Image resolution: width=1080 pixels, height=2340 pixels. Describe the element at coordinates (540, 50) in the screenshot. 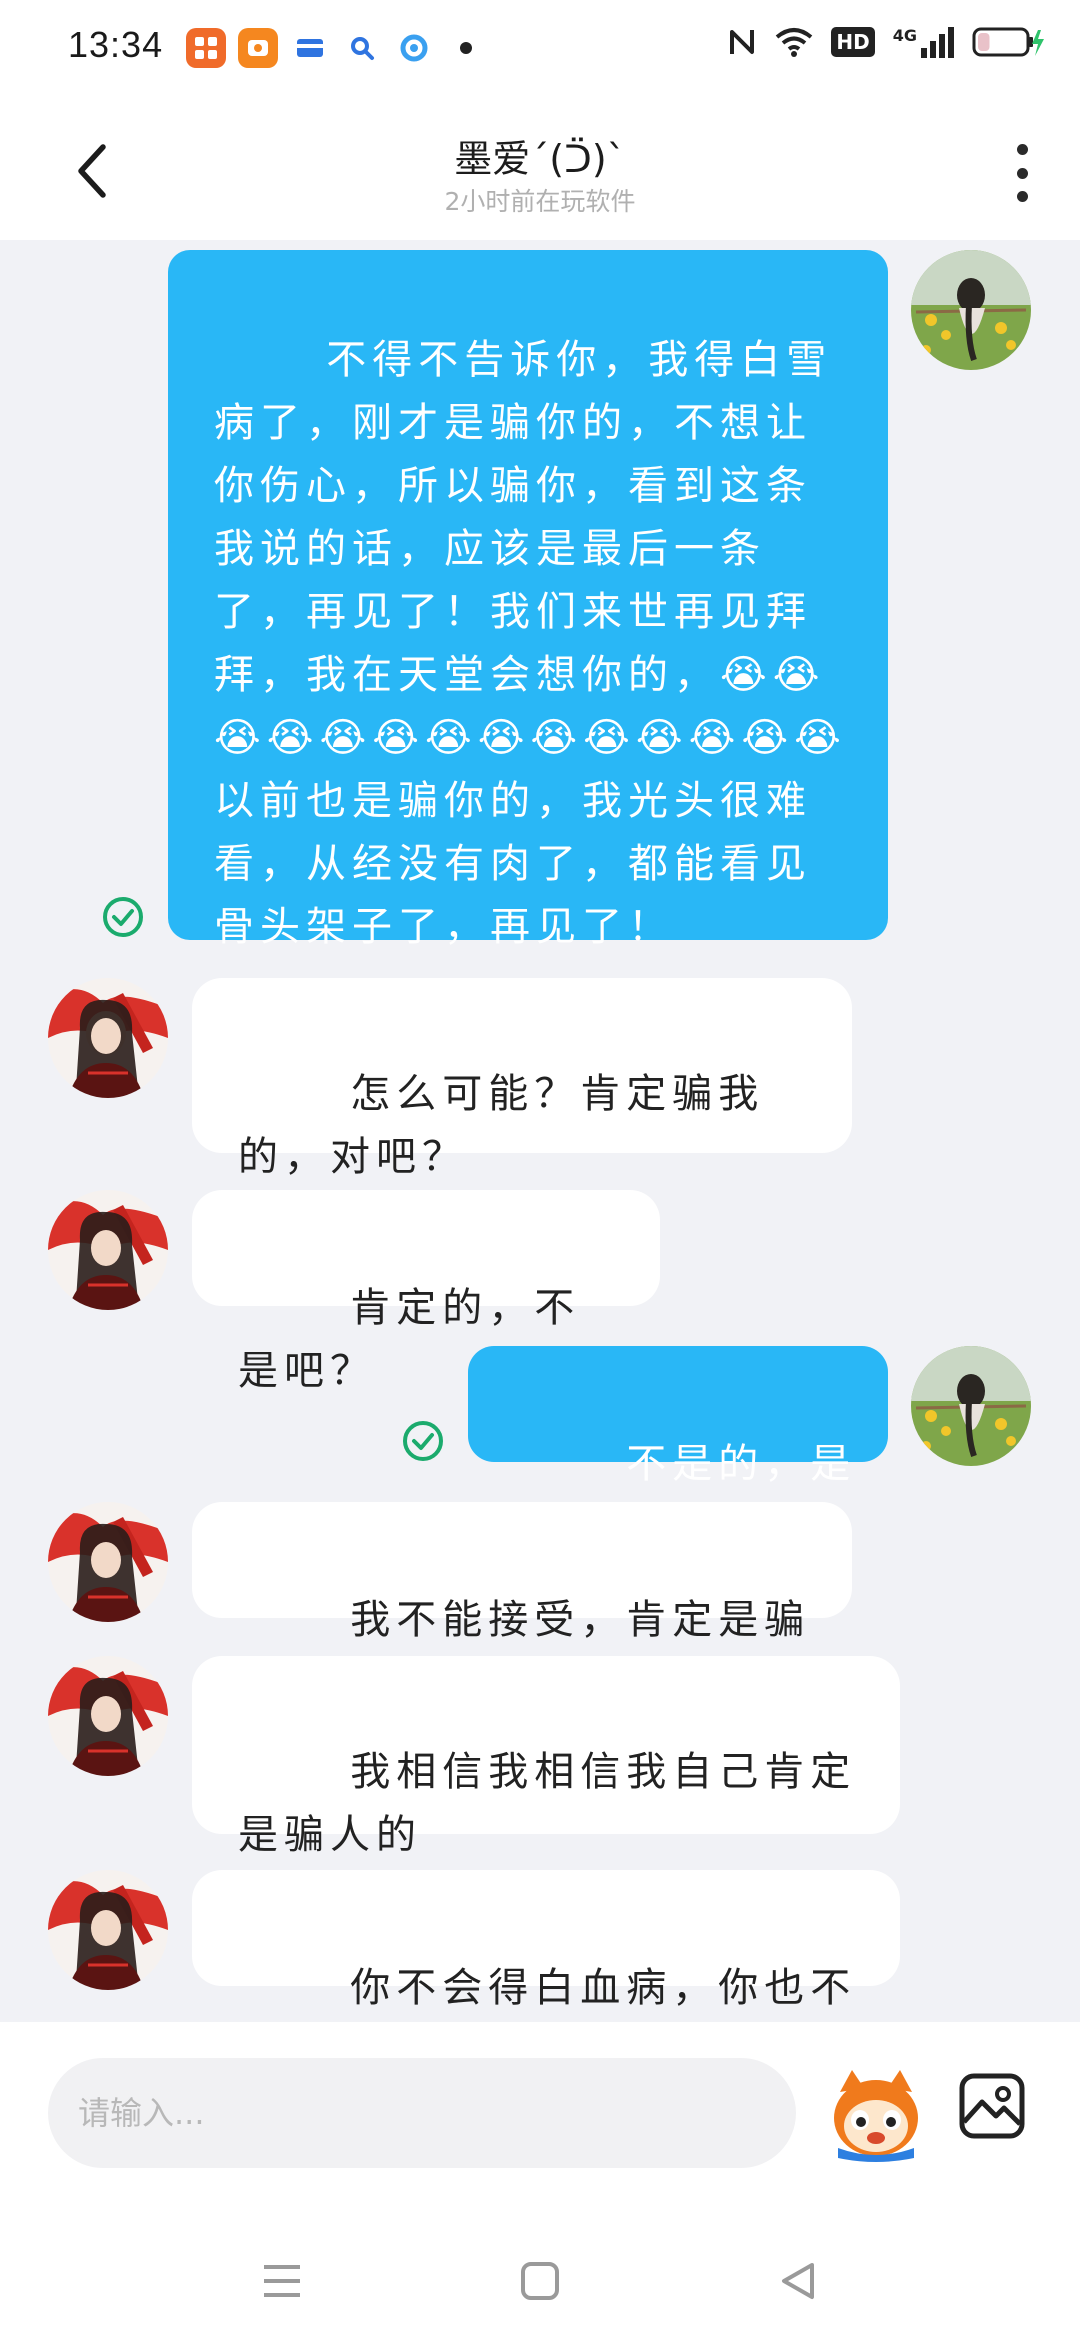

I see `status-bar: 13:34 HD 4G` at that location.